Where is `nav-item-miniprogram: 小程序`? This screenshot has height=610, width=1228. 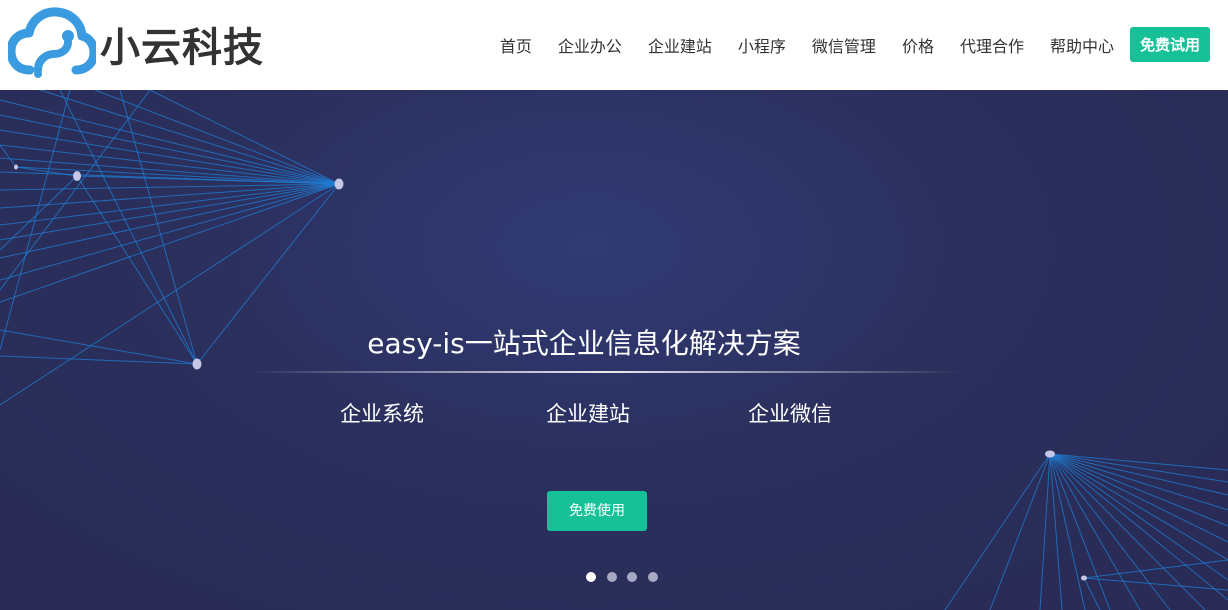
nav-item-miniprogram: 小程序 is located at coordinates (762, 45).